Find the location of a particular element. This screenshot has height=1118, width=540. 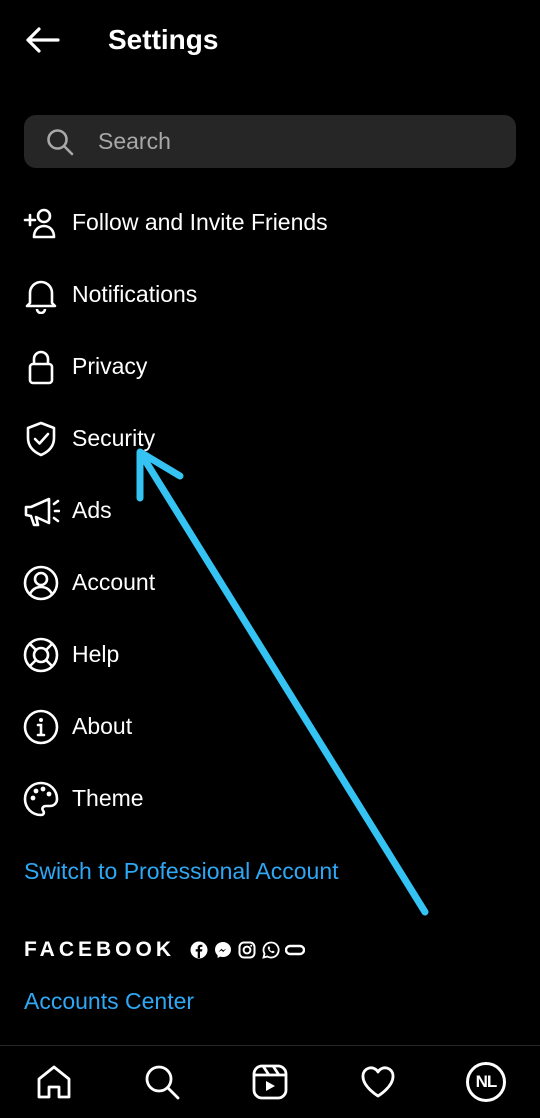

menu-item-about: About is located at coordinates (270, 726).